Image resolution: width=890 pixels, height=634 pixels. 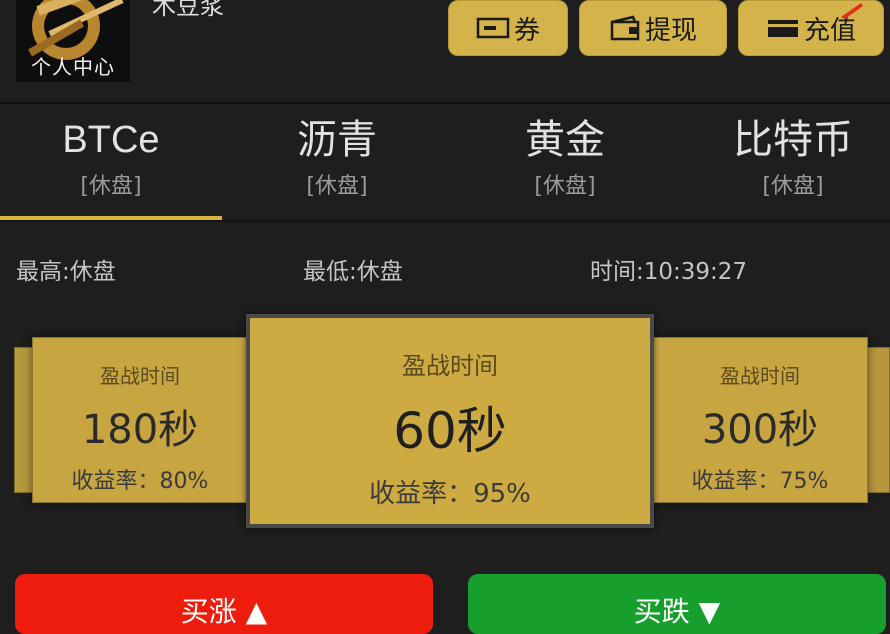 What do you see at coordinates (565, 140) in the screenshot?
I see `tab-name: 黄金` at bounding box center [565, 140].